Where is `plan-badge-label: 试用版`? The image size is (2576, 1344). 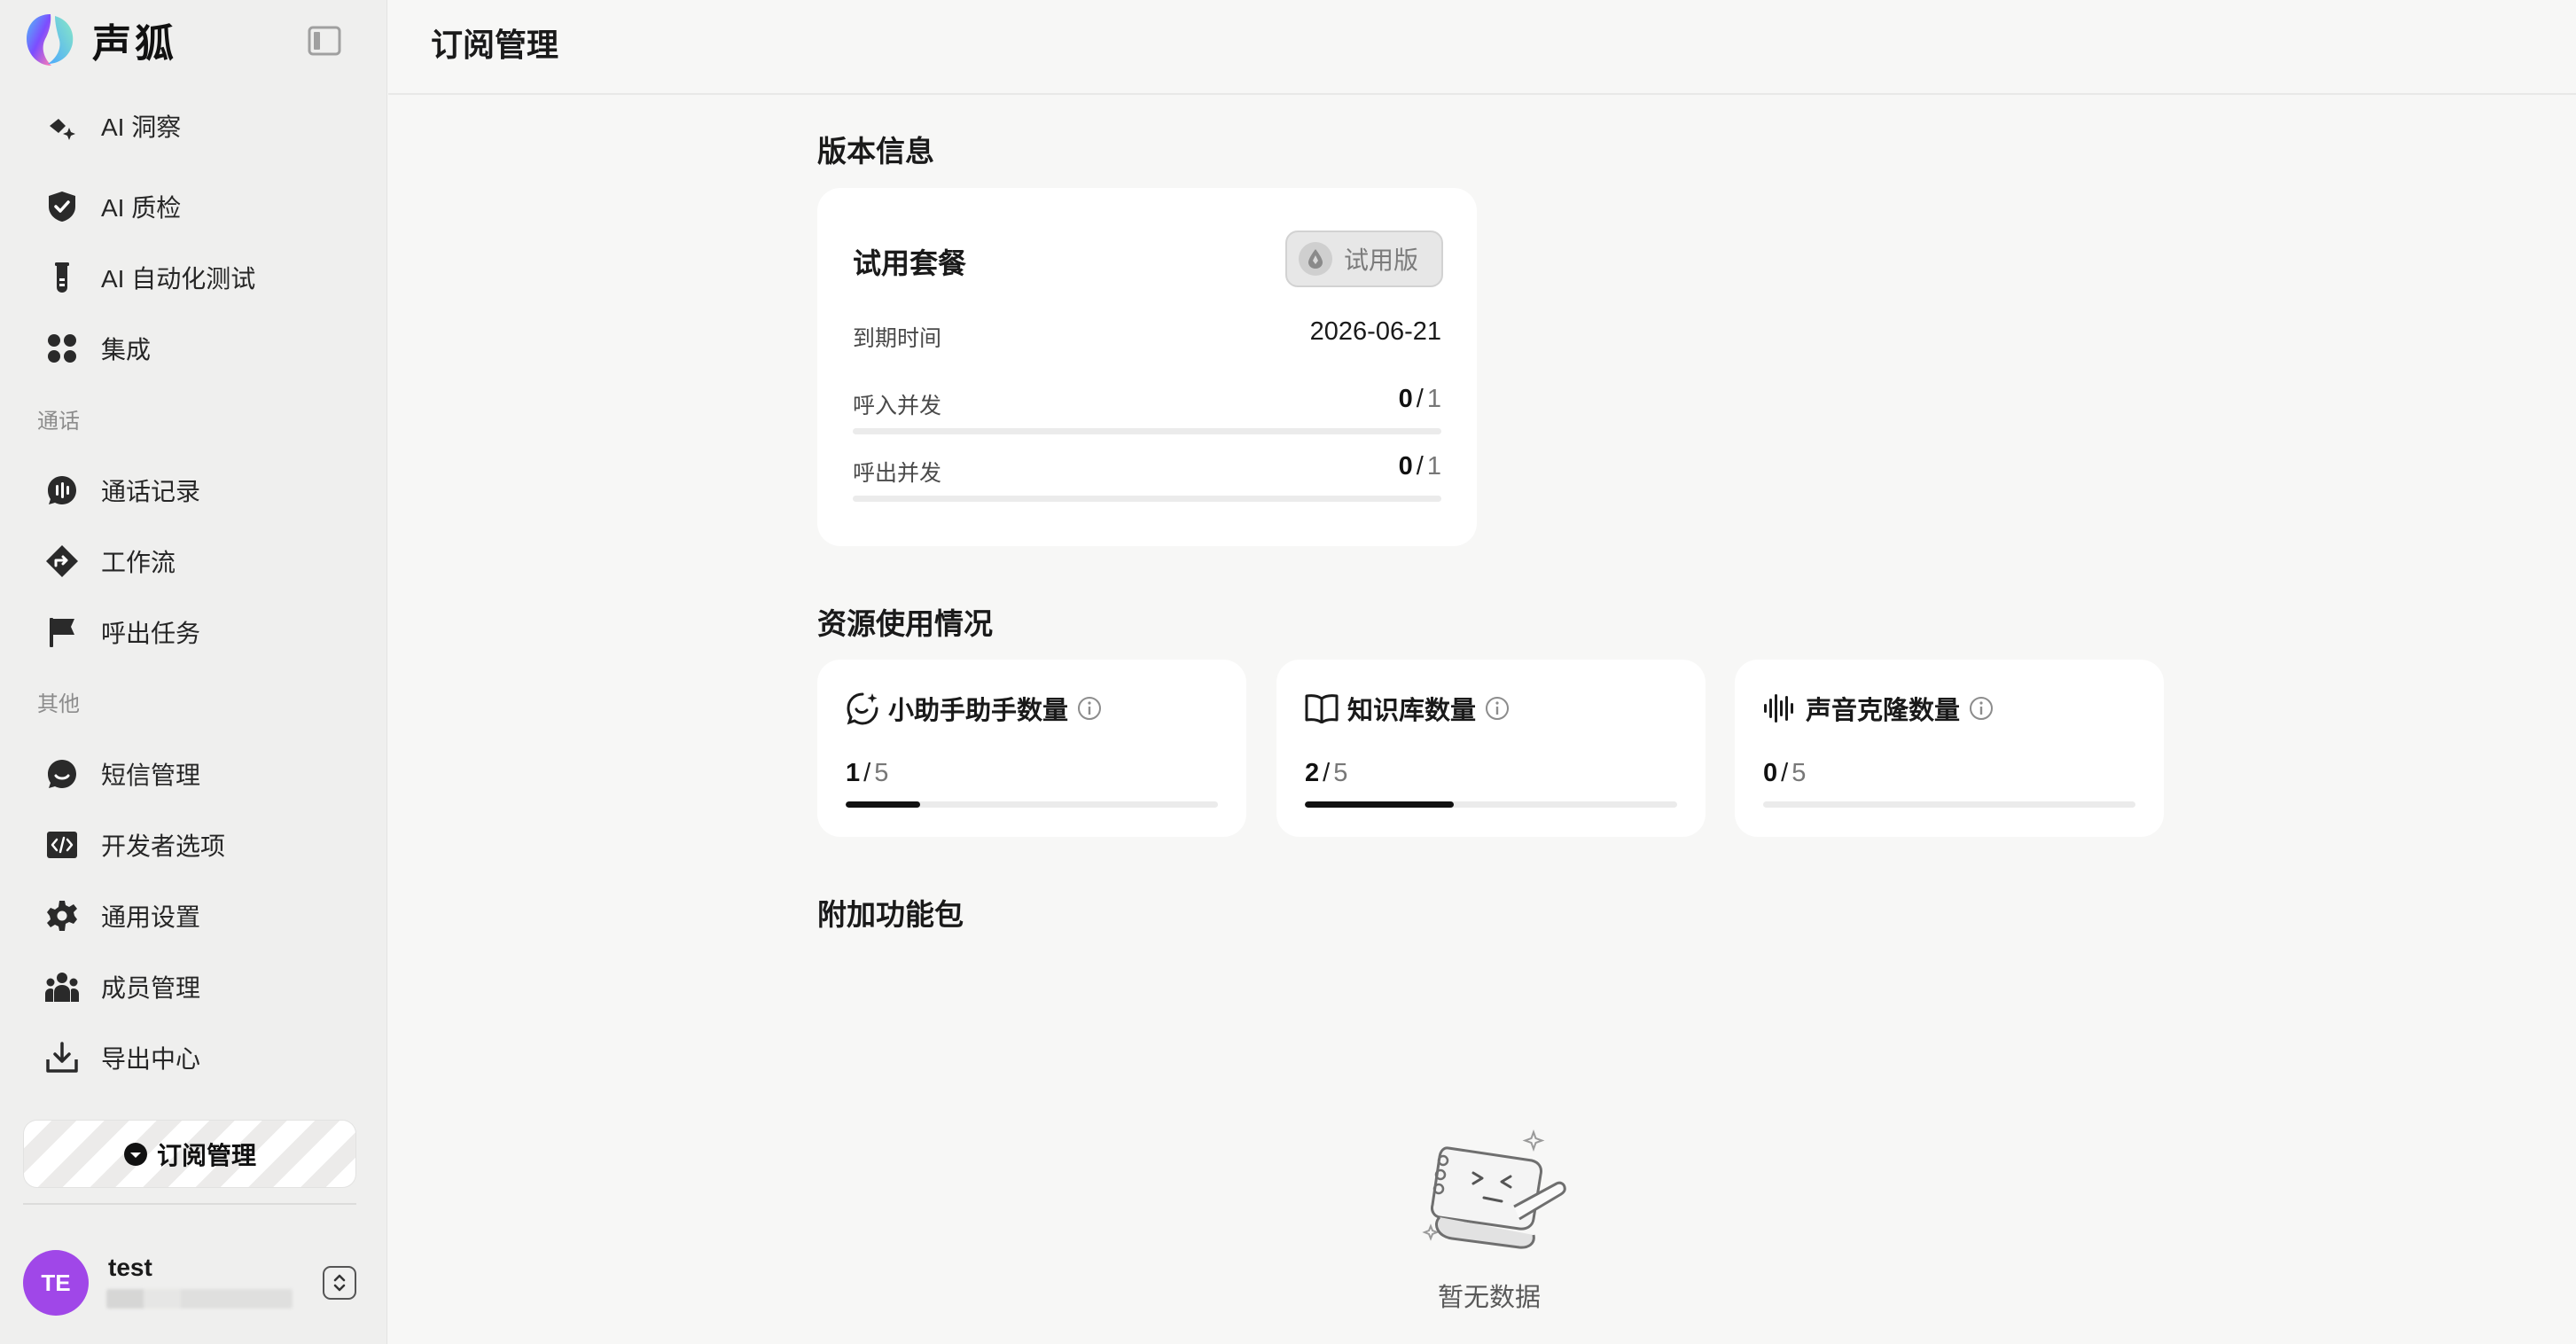 plan-badge-label: 试用版 is located at coordinates (1381, 260).